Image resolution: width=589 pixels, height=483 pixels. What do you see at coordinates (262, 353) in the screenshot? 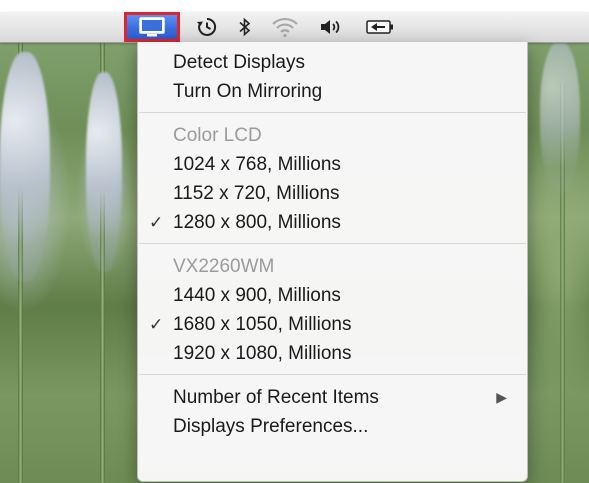
I see `resolution-label: 1920 x 1080, Millions` at bounding box center [262, 353].